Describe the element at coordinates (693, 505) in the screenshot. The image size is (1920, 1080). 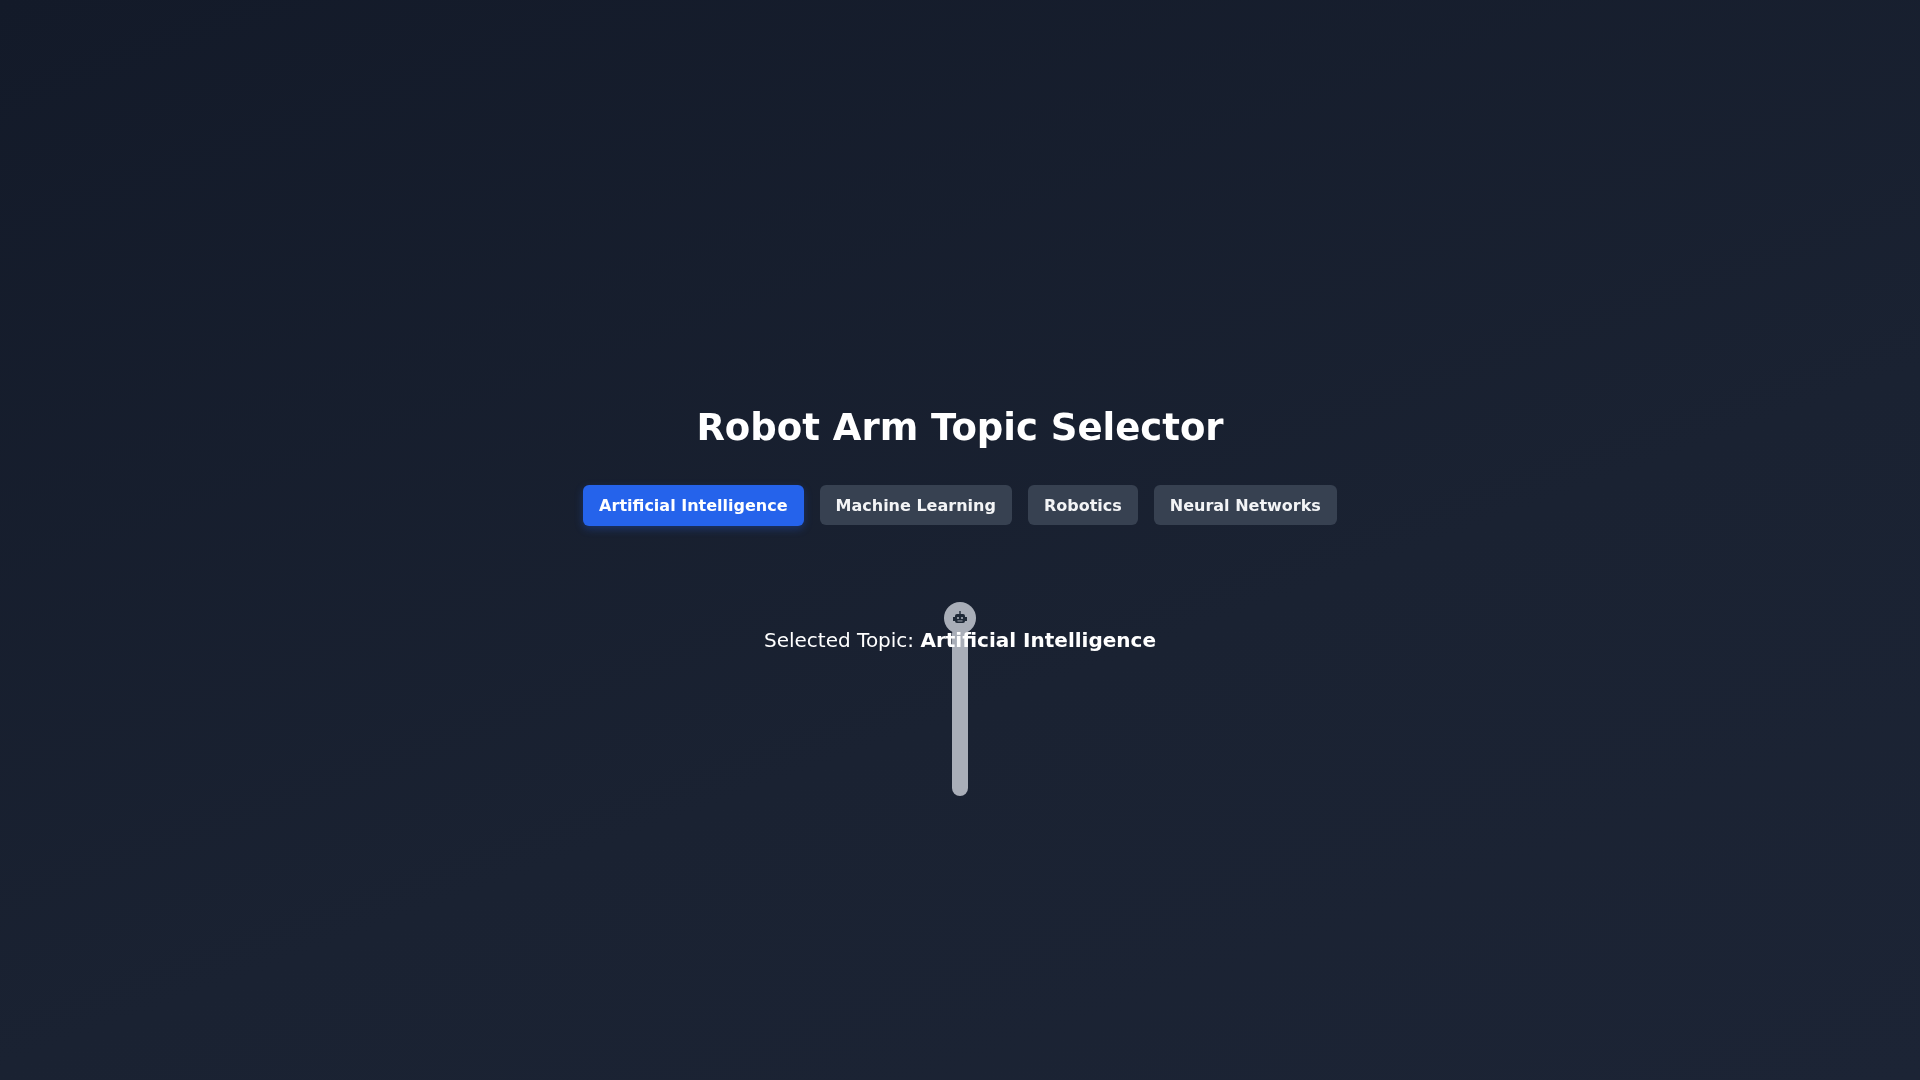
I see `topic-button: Artificial Intelligence` at that location.